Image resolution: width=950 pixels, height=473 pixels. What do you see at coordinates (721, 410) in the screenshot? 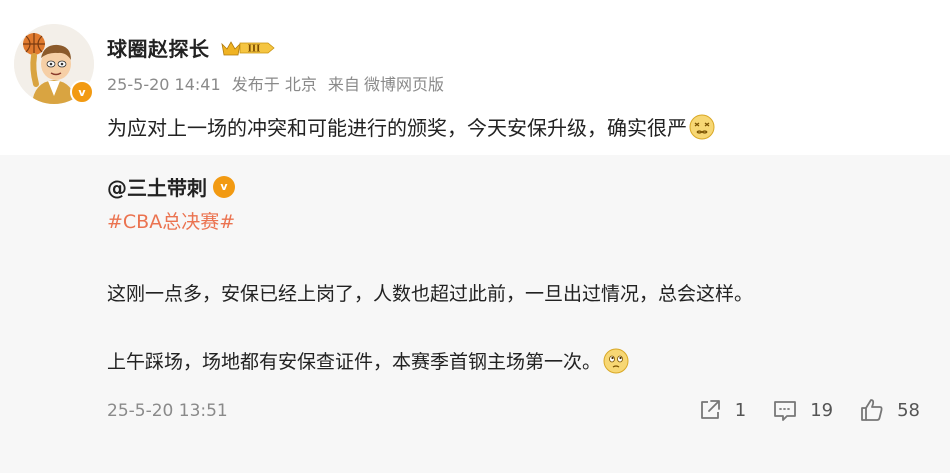
I see `share-button: 1` at bounding box center [721, 410].